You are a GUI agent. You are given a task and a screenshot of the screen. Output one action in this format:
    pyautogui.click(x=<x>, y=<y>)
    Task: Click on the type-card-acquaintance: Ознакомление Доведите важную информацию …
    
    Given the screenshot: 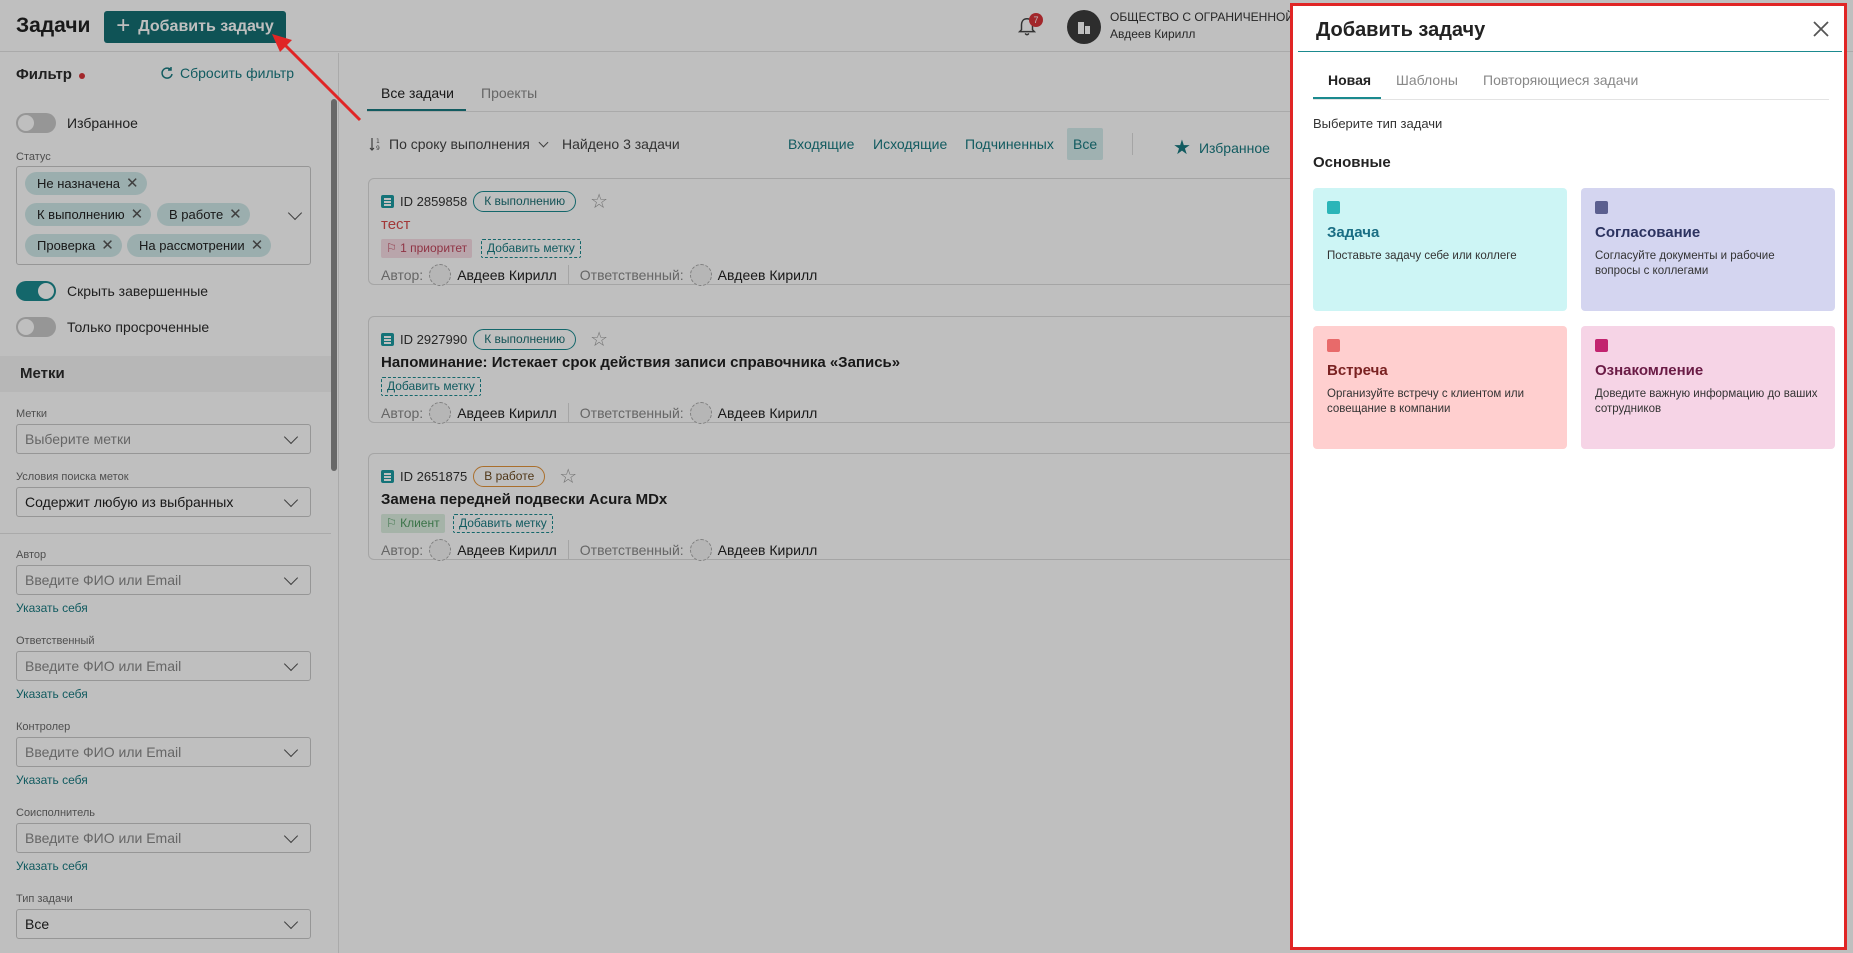 What is the action you would take?
    pyautogui.click(x=1708, y=387)
    